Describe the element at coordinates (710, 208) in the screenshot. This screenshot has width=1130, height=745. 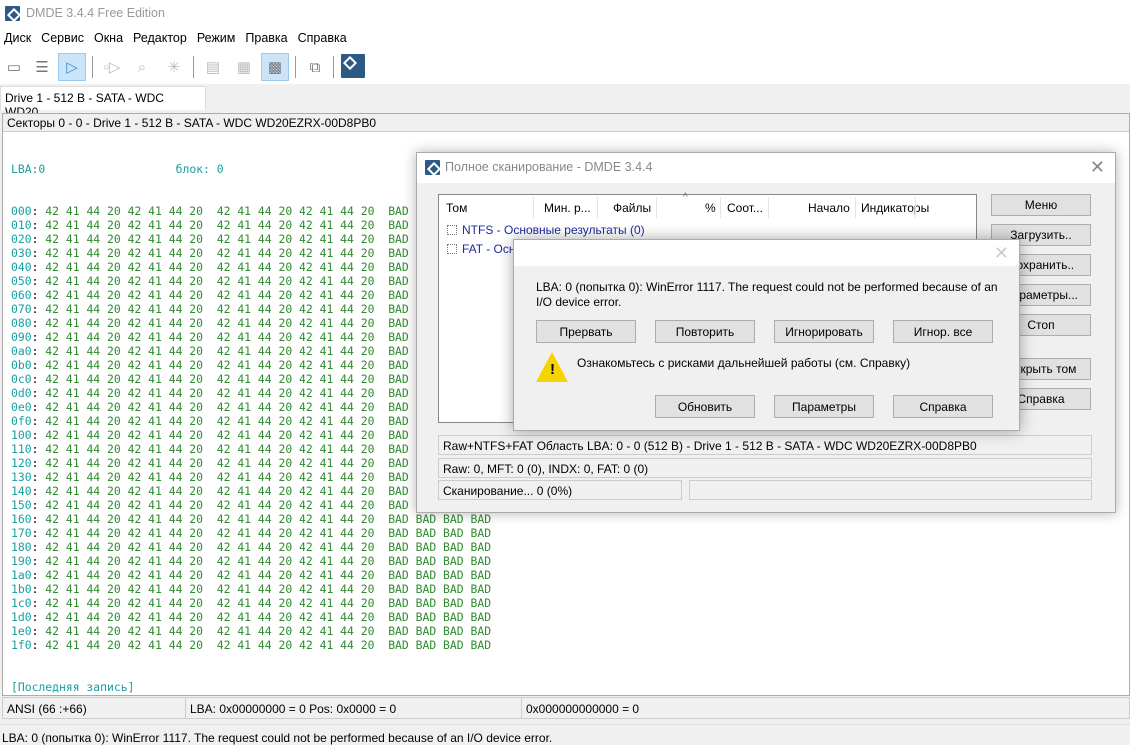
I see `column-percent: %` at that location.